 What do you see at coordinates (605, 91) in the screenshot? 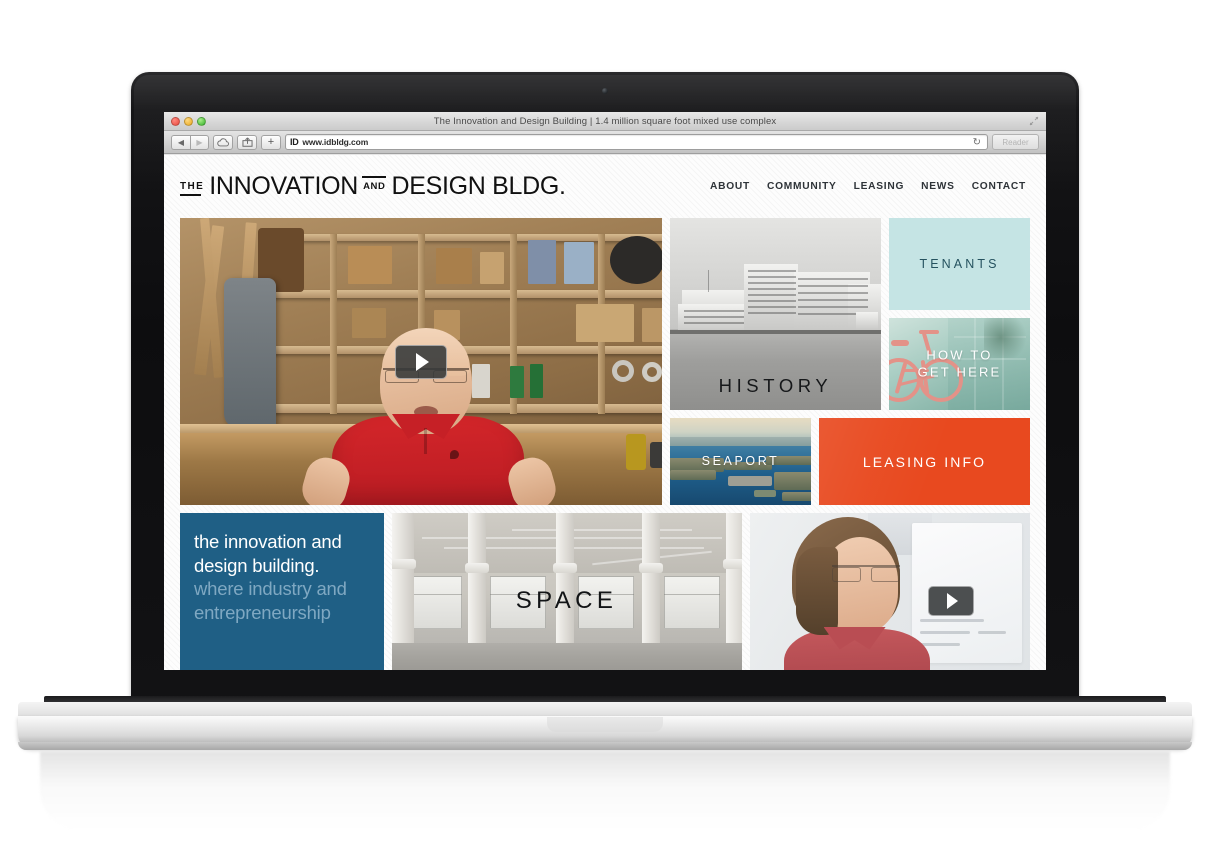
I see `webcam-icon` at bounding box center [605, 91].